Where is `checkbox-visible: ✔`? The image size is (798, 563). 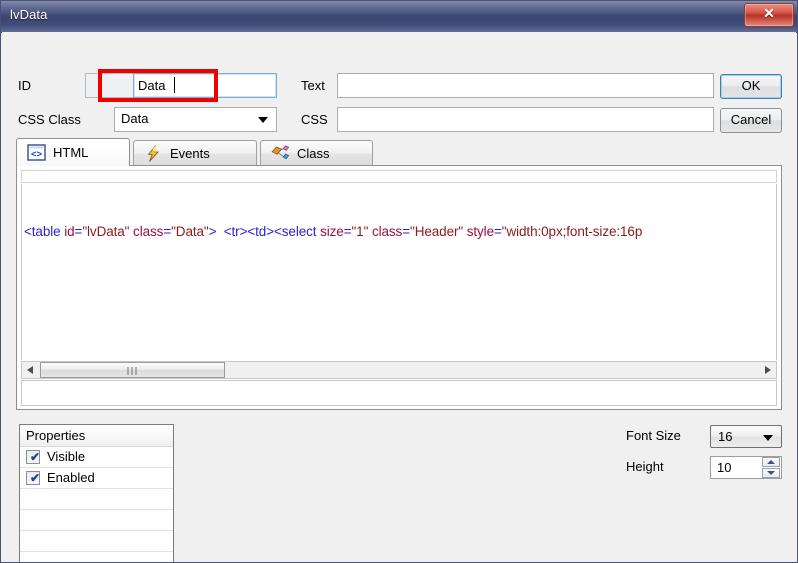
checkbox-visible: ✔ is located at coordinates (33, 457).